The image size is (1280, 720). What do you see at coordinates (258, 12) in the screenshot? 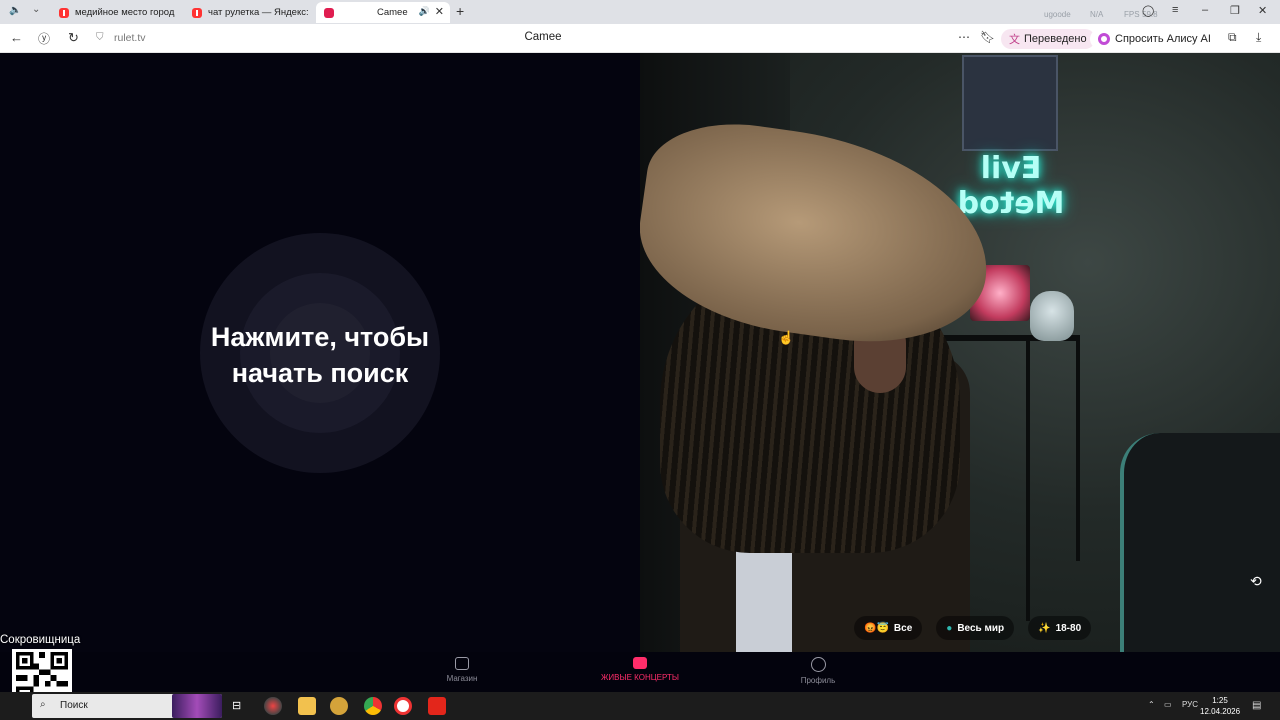
I see `tab-title: чат рулетка — Яндекс: на` at bounding box center [258, 12].